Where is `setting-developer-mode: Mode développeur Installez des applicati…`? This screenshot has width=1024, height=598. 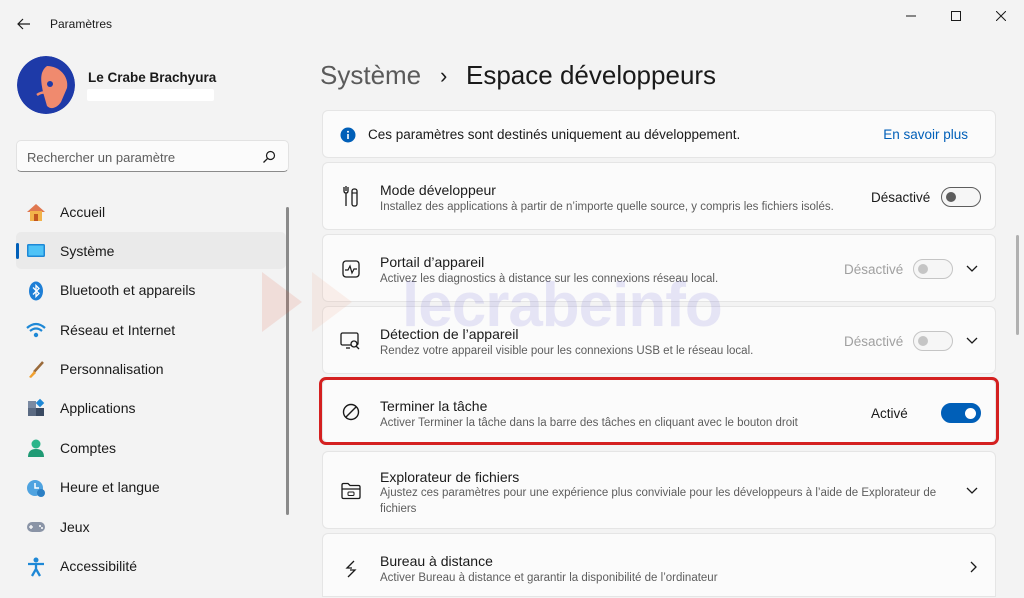
setting-developer-mode: Mode développeur Installez des applicati… is located at coordinates (659, 196).